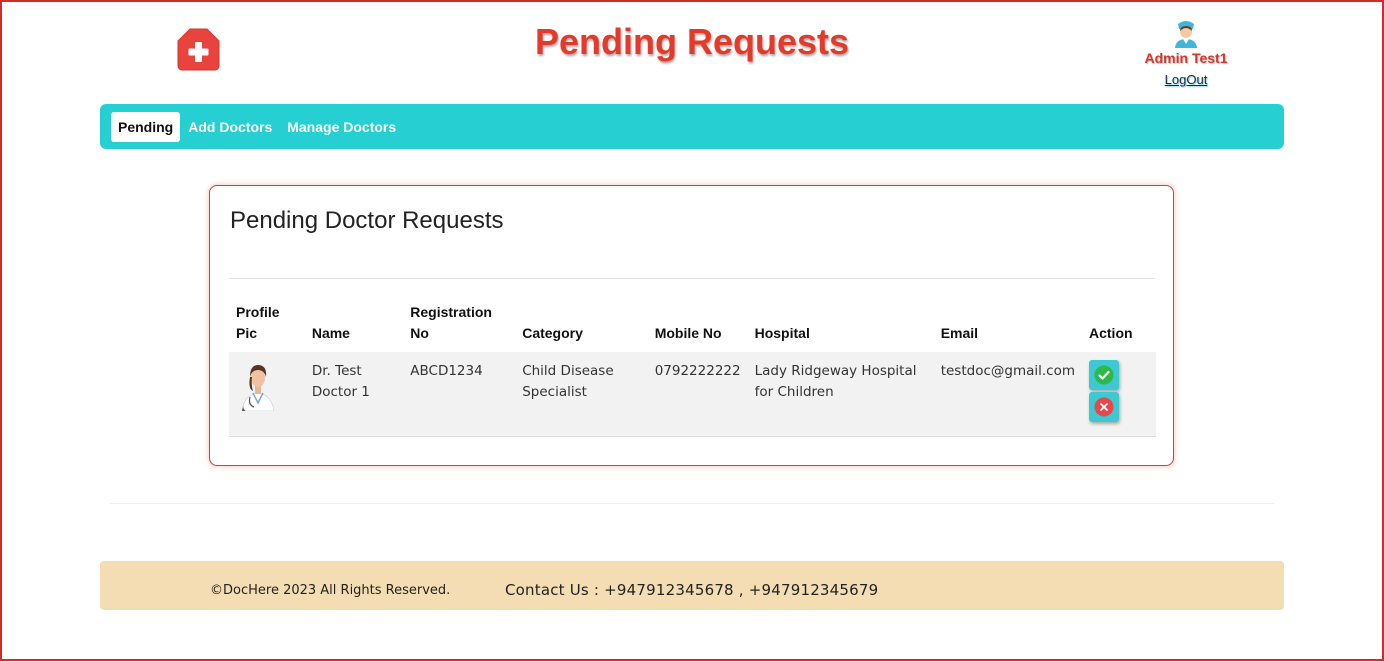 This screenshot has width=1384, height=661. Describe the element at coordinates (692, 503) in the screenshot. I see `page-divider` at that location.